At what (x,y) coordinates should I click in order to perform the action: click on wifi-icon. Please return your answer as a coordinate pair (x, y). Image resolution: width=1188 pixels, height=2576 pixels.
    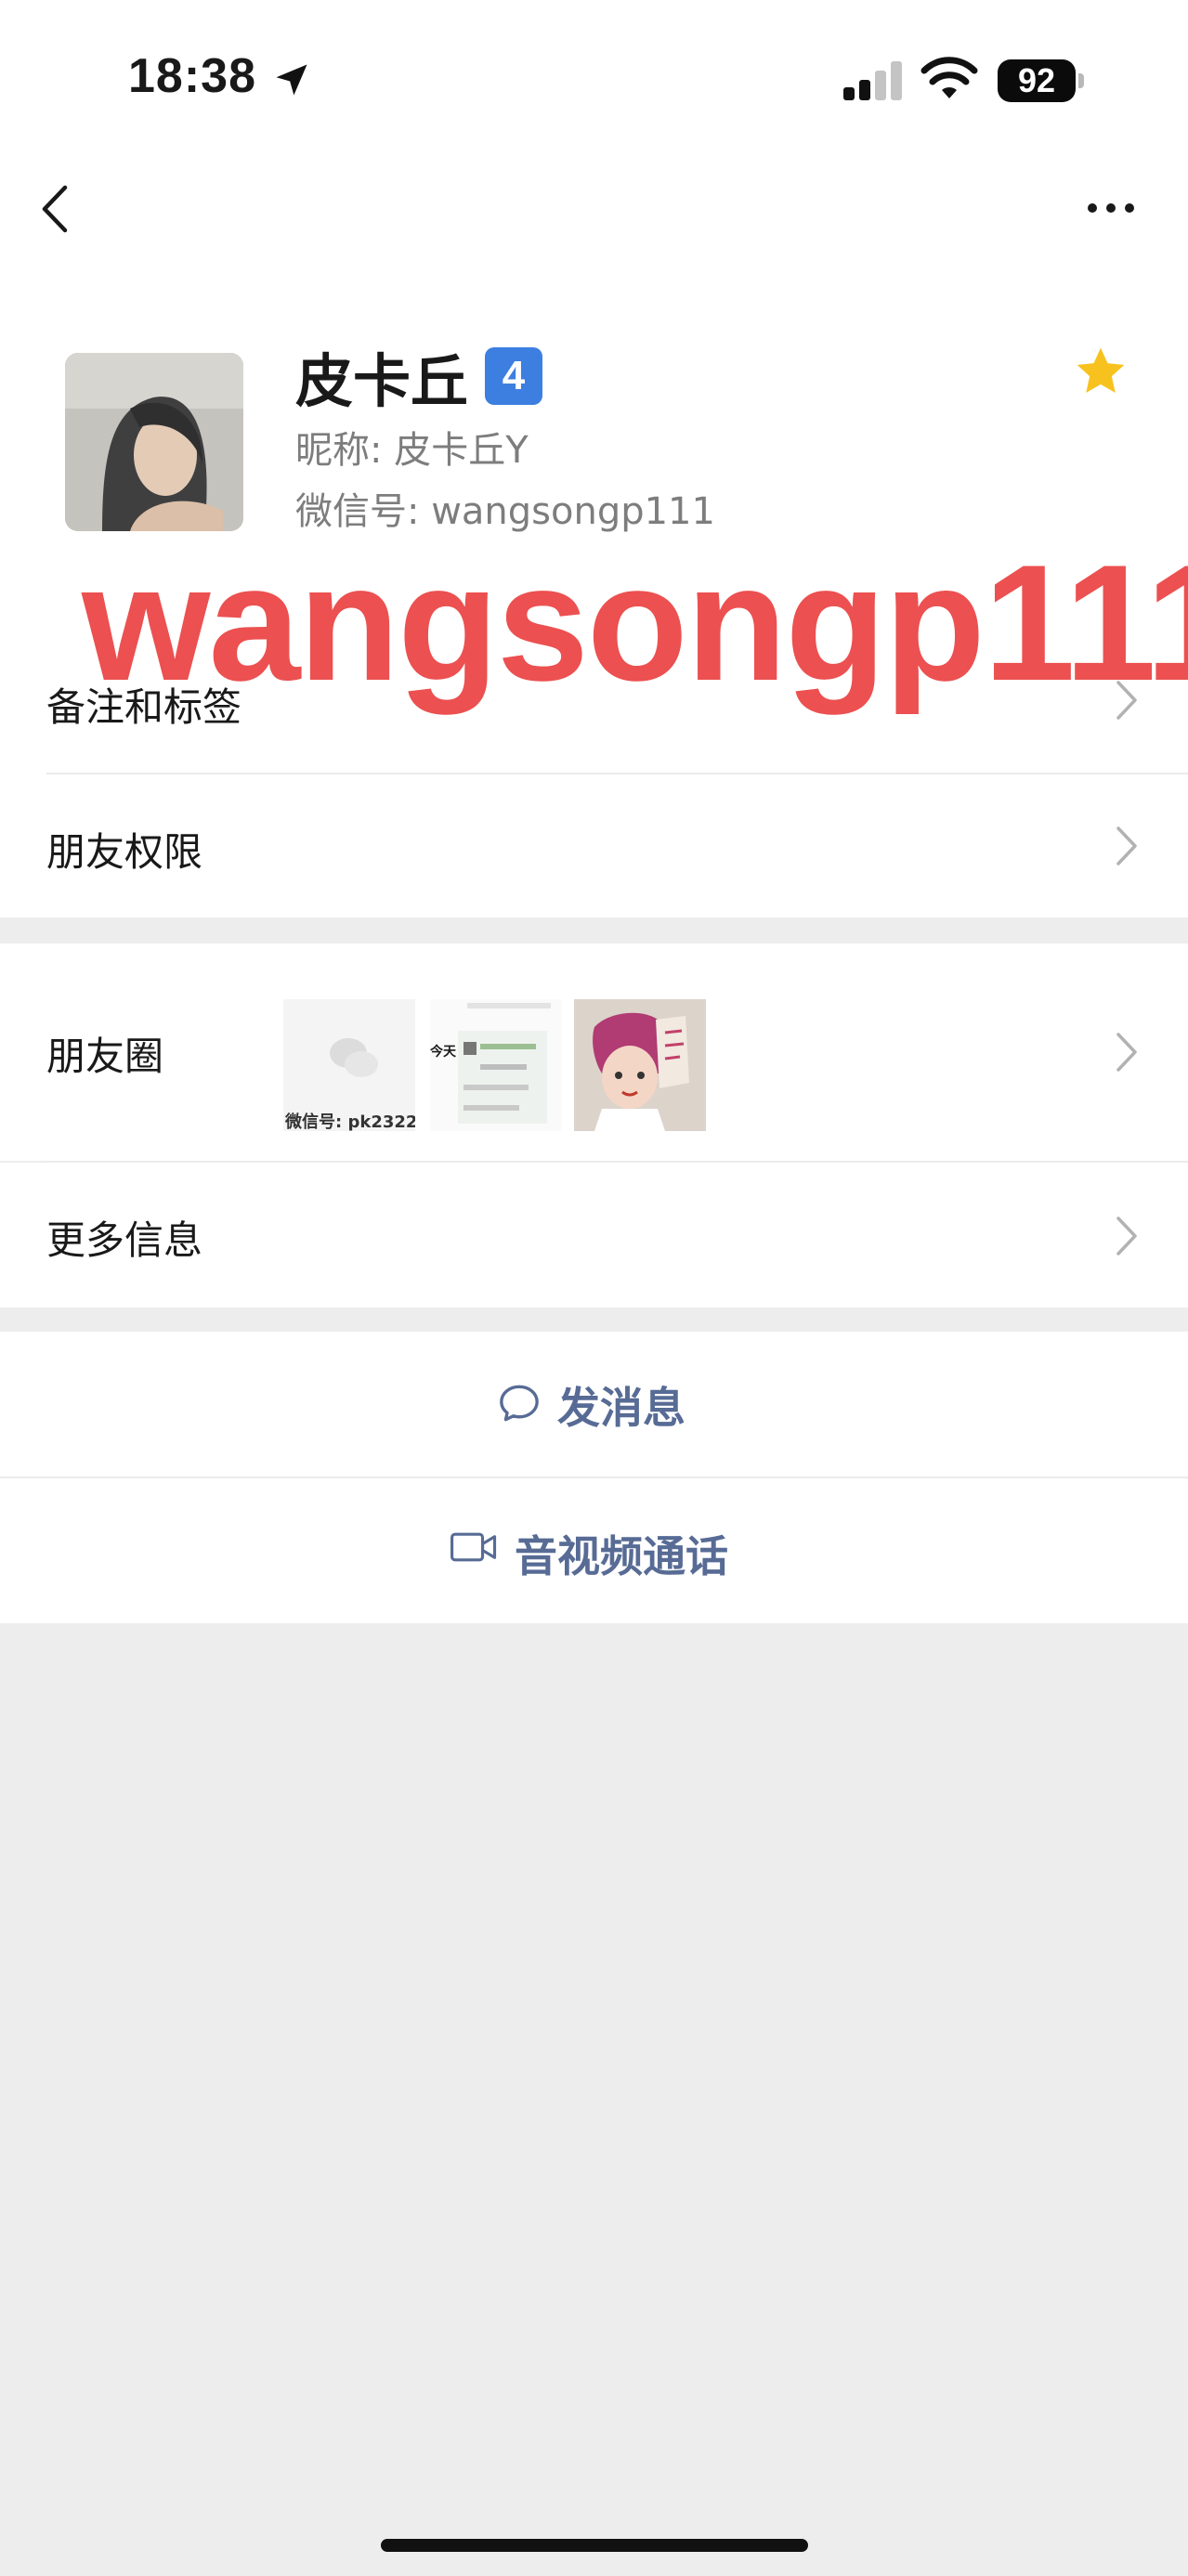
    Looking at the image, I should click on (949, 78).